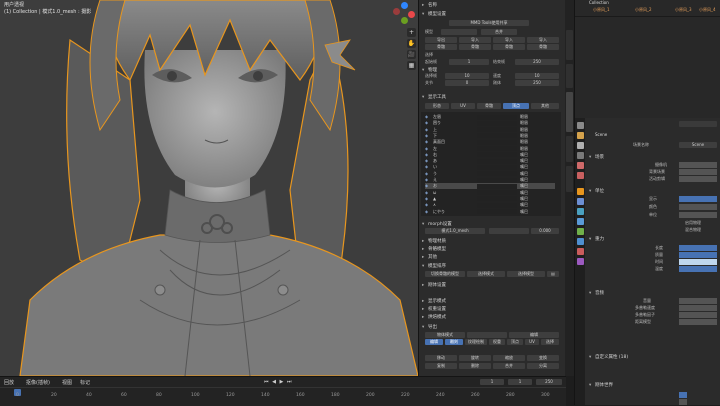 The image size is (720, 406). Describe the element at coordinates (569, 112) in the screenshot. I see `sidebar-tab-active` at that location.